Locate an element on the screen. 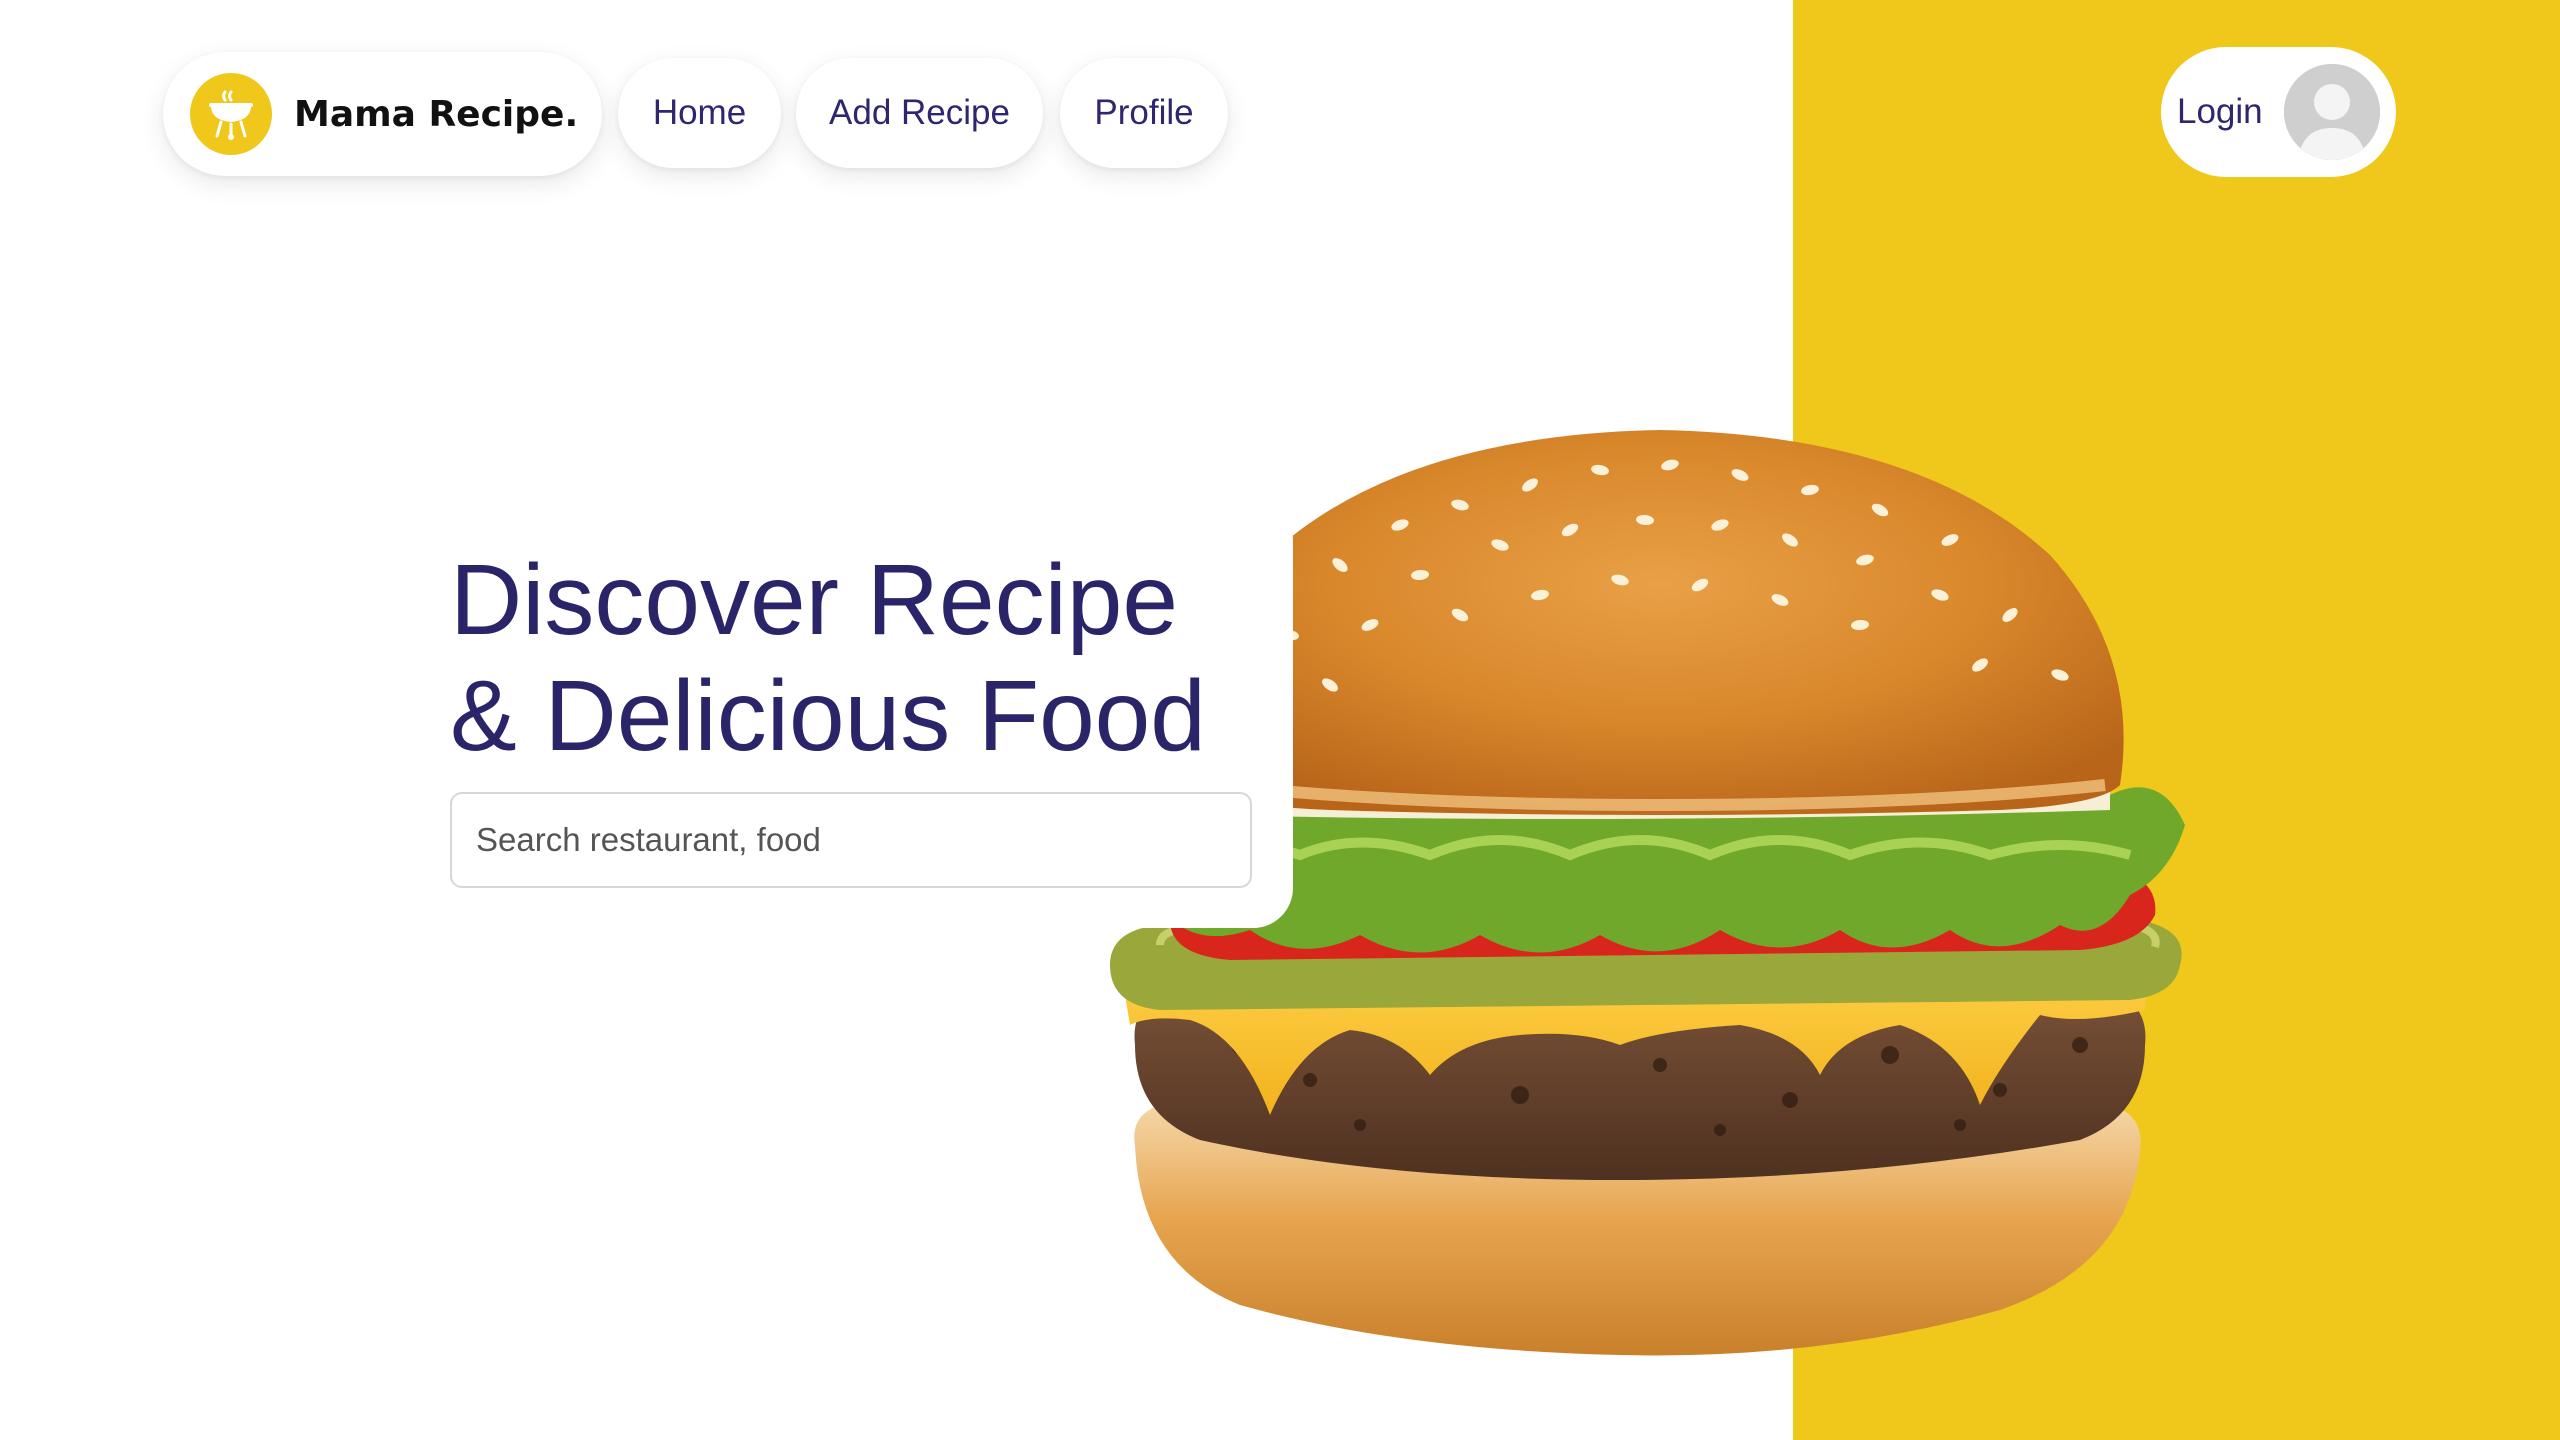 The width and height of the screenshot is (2560, 1440). nav-add-recipe: Add Recipe is located at coordinates (919, 113).